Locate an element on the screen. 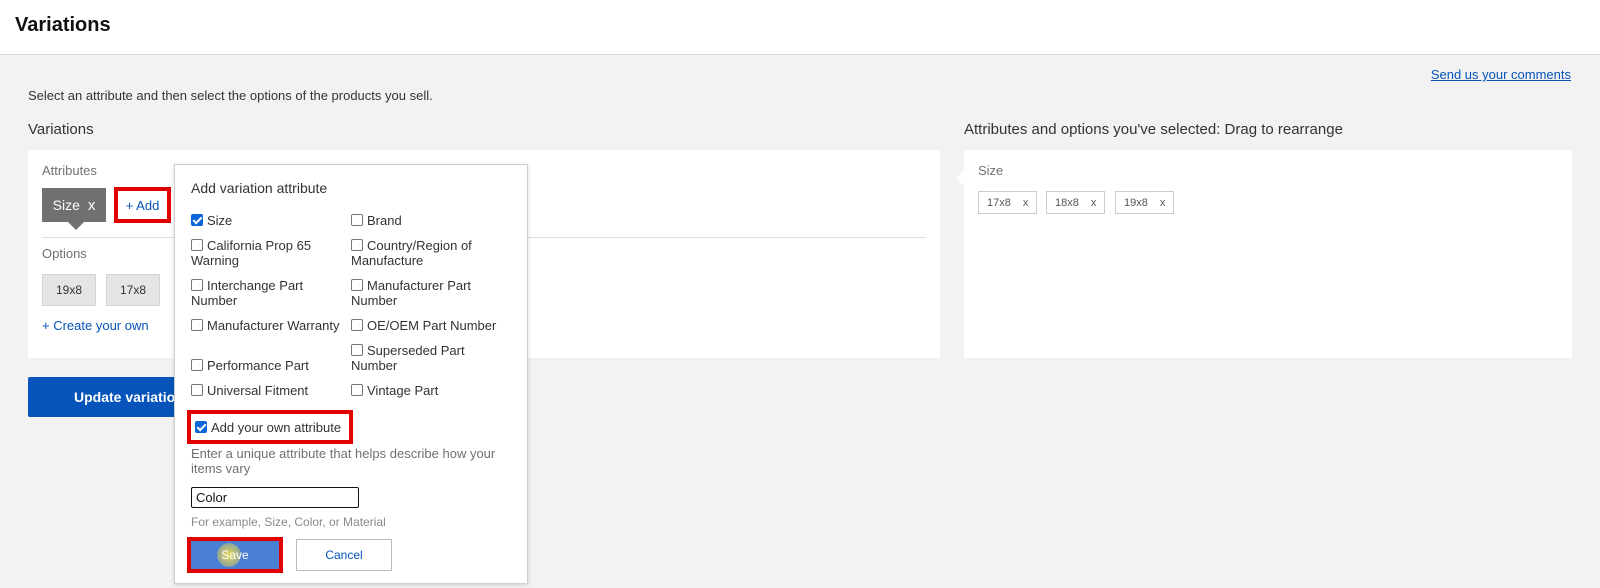  checkbox-superseded-part-number: Superseded Part Number is located at coordinates (416, 358).